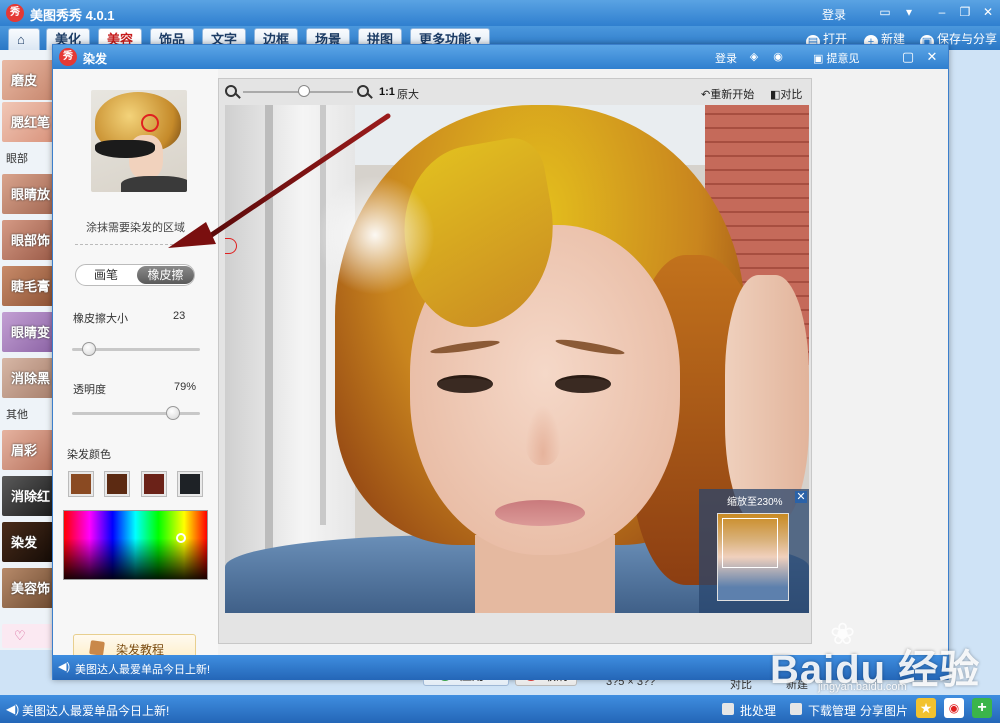 The height and width of the screenshot is (723, 1000). What do you see at coordinates (231, 91) in the screenshot?
I see `zoom-out-icon` at bounding box center [231, 91].